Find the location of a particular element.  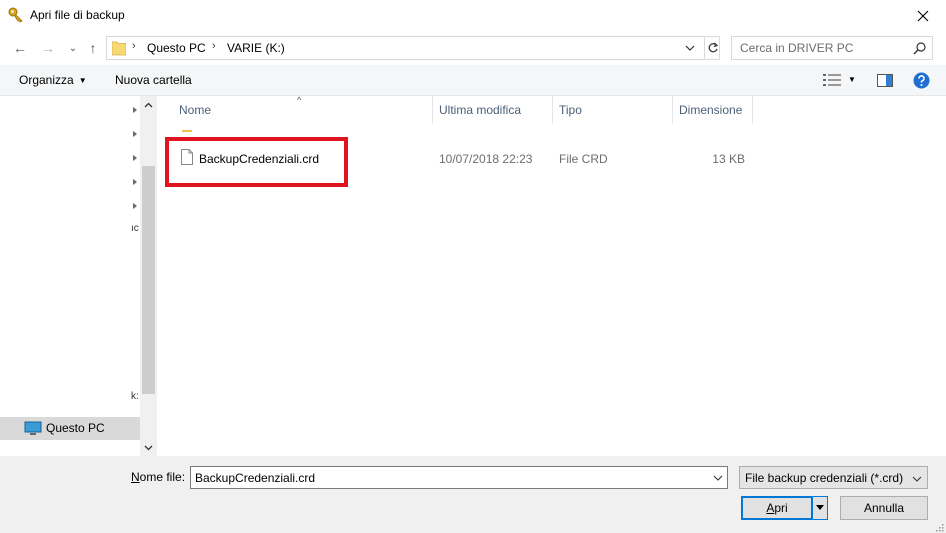

window-title: Apri file di backup is located at coordinates (77, 15).